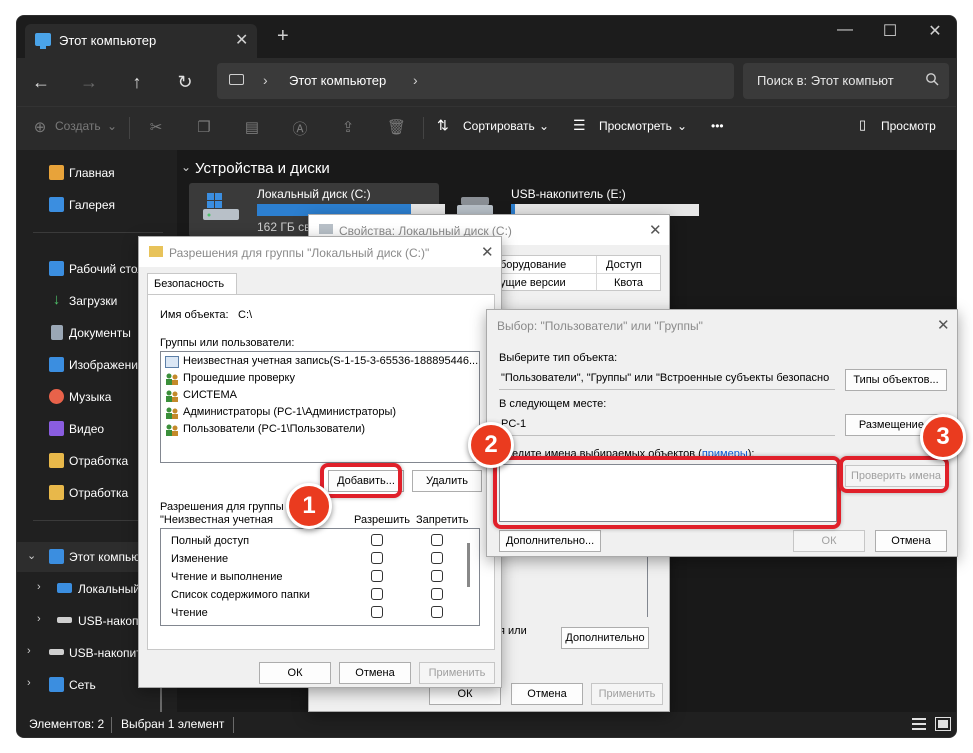 This screenshot has height=753, width=973. Describe the element at coordinates (210, 395) in the screenshot. I see `list-item: СИСТЕМА` at that location.